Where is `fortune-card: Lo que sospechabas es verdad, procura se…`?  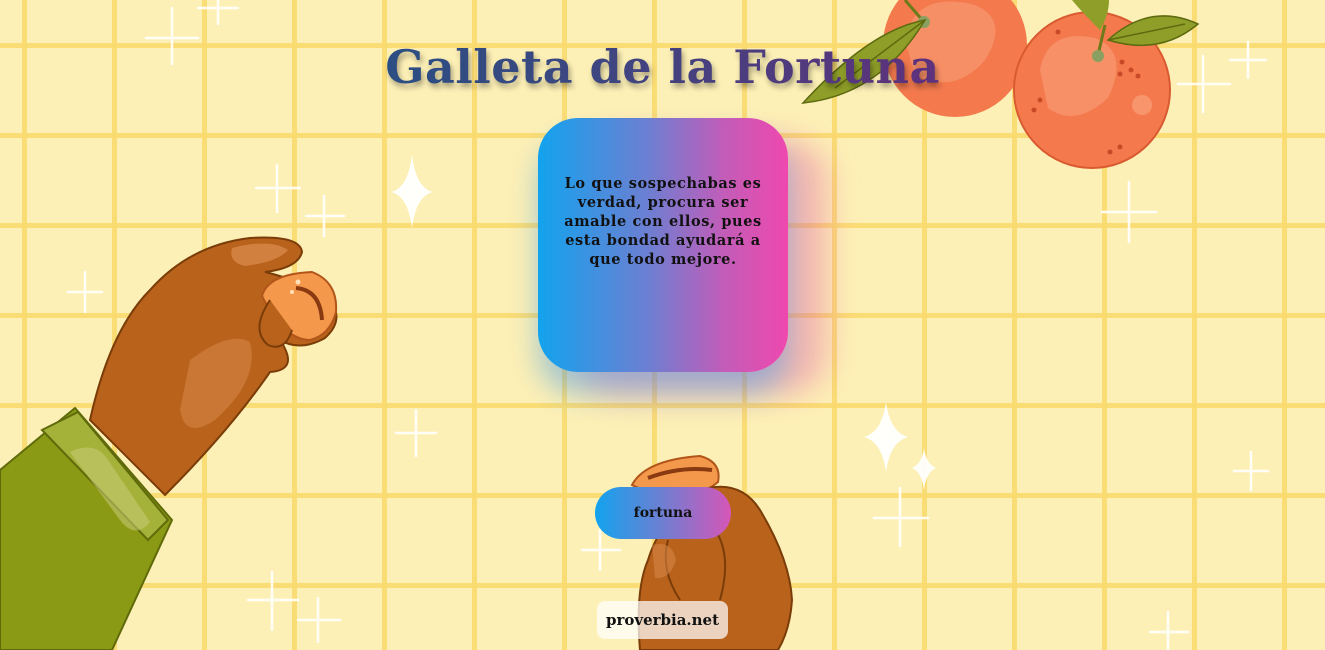
fortune-card: Lo que sospechabas es verdad, procura se… is located at coordinates (663, 245).